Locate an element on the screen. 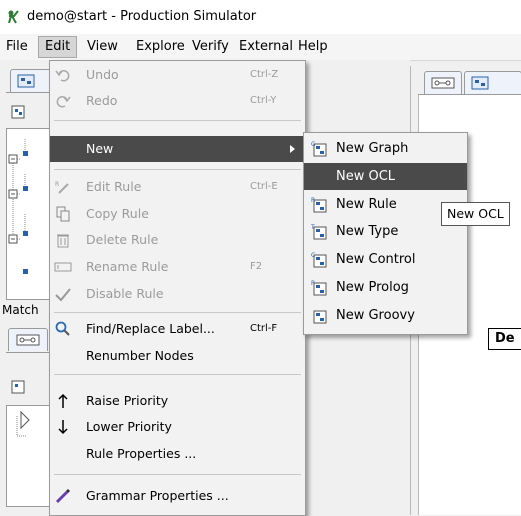  arrow-down-icon is located at coordinates (63, 427).